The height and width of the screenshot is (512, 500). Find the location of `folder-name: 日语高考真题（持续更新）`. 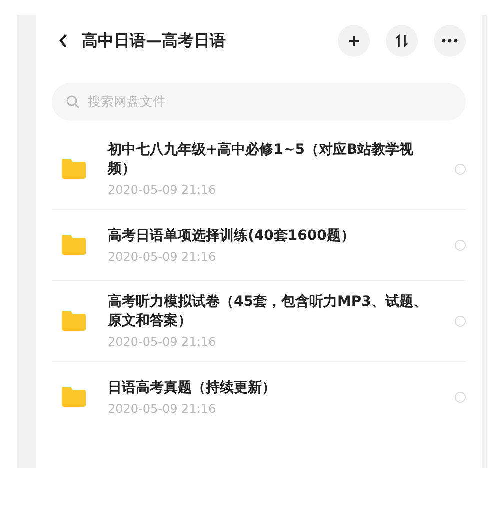

folder-name: 日语高考真题（持续更新） is located at coordinates (192, 388).